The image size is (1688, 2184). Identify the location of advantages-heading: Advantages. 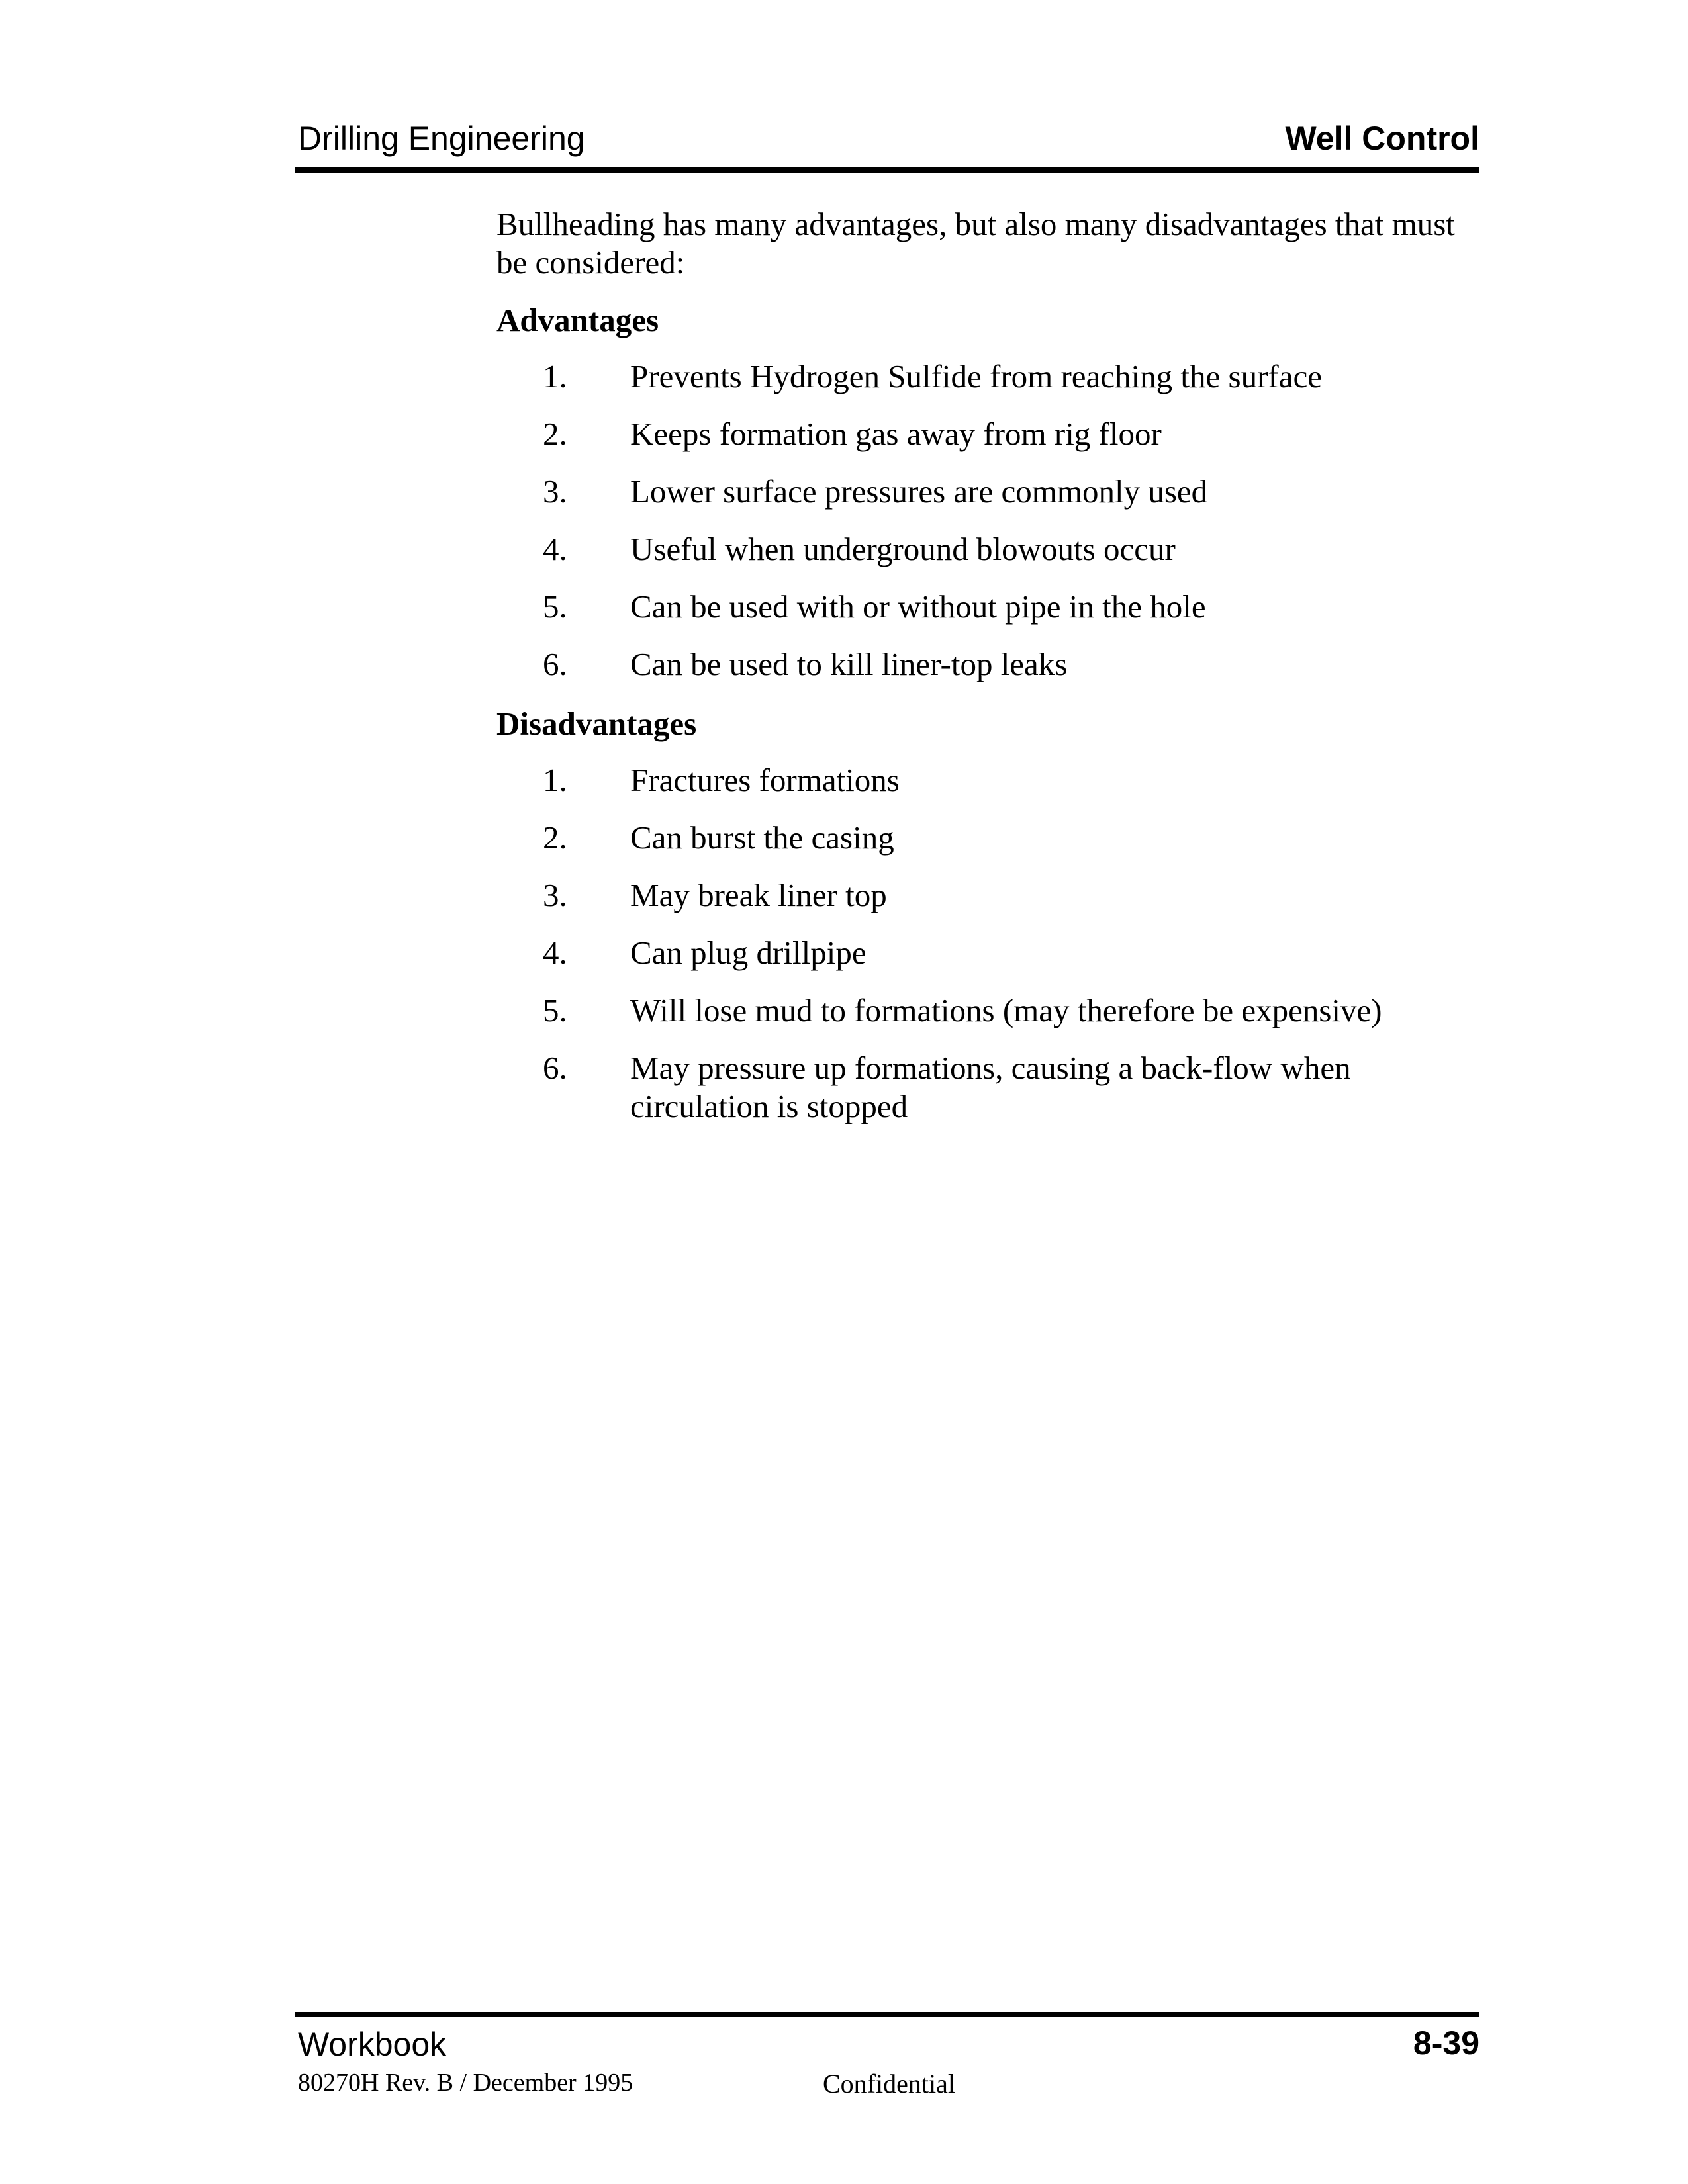
(577, 320).